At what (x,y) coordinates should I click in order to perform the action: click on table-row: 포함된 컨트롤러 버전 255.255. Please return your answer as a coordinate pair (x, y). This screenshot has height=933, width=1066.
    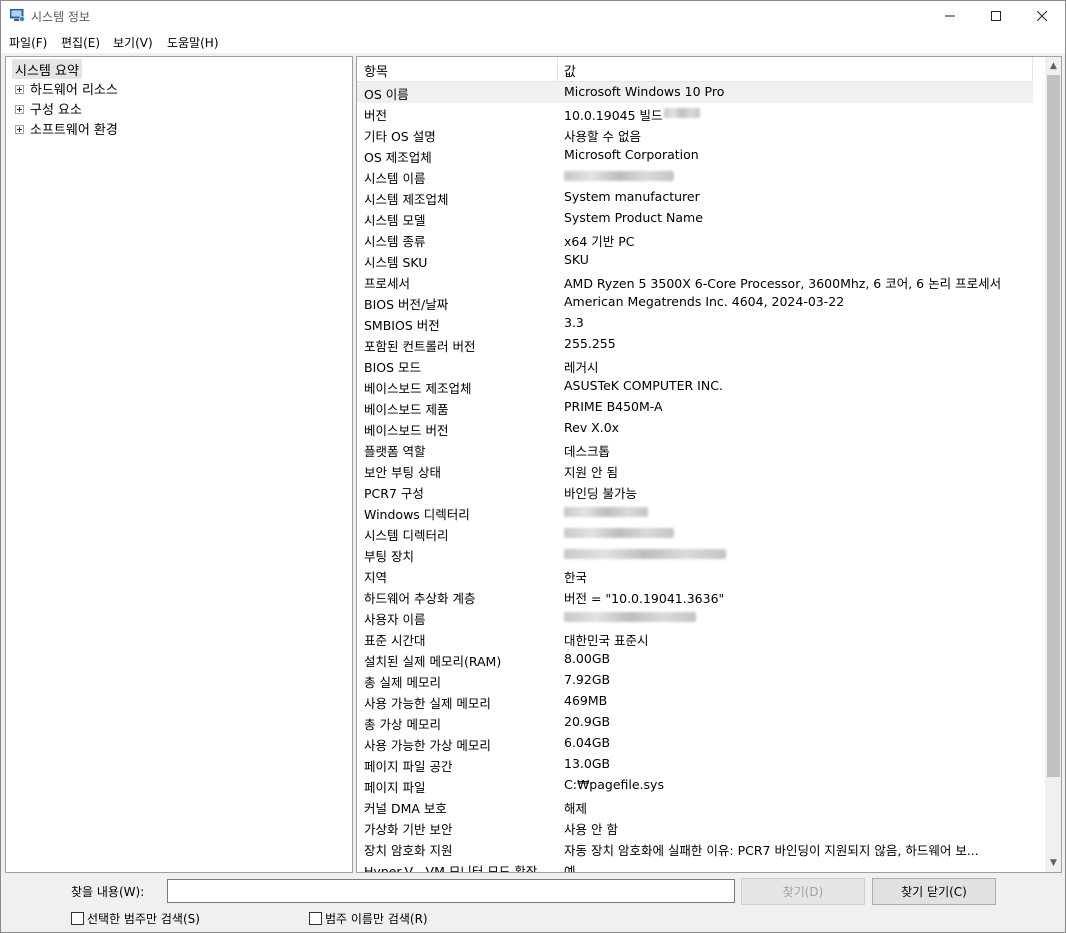
    Looking at the image, I should click on (695, 344).